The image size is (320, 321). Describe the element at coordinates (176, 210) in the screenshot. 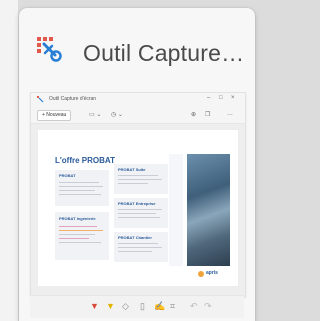

I see `doc-vertical-band` at that location.